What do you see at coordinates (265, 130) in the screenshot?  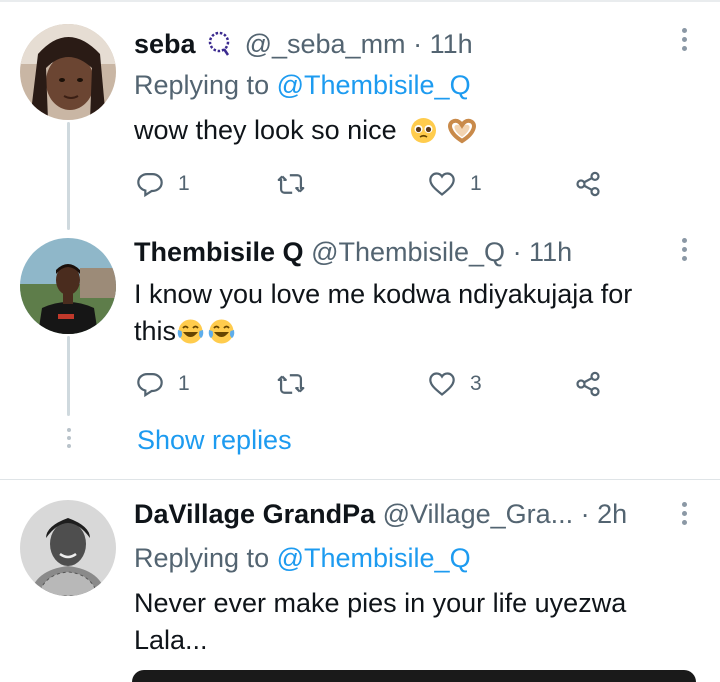 I see `tweet-text-content: wow they look so nice` at bounding box center [265, 130].